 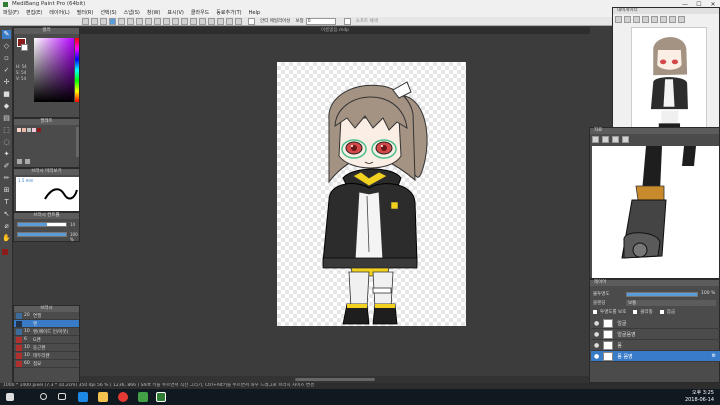 I want to click on material-preview, so click(x=655, y=212).